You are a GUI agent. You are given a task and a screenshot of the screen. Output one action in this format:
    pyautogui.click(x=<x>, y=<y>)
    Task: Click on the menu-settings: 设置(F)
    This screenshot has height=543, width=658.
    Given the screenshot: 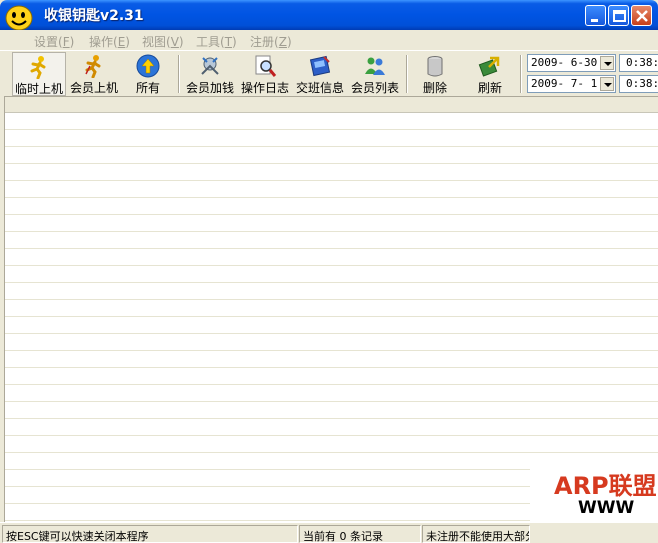 What is the action you would take?
    pyautogui.click(x=54, y=41)
    